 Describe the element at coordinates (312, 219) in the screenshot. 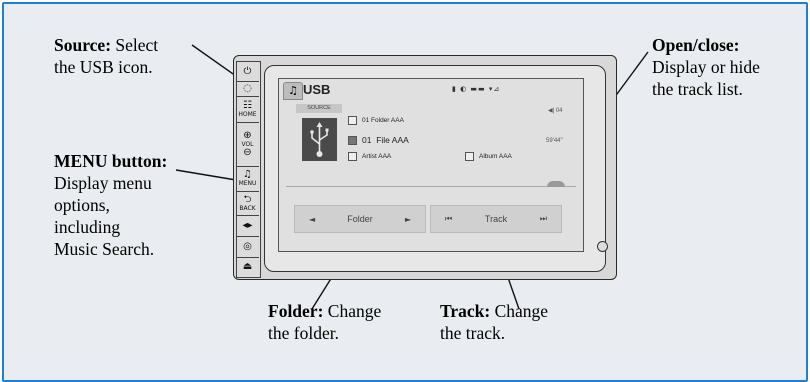

I see `folder-prev-icon: ◄` at that location.